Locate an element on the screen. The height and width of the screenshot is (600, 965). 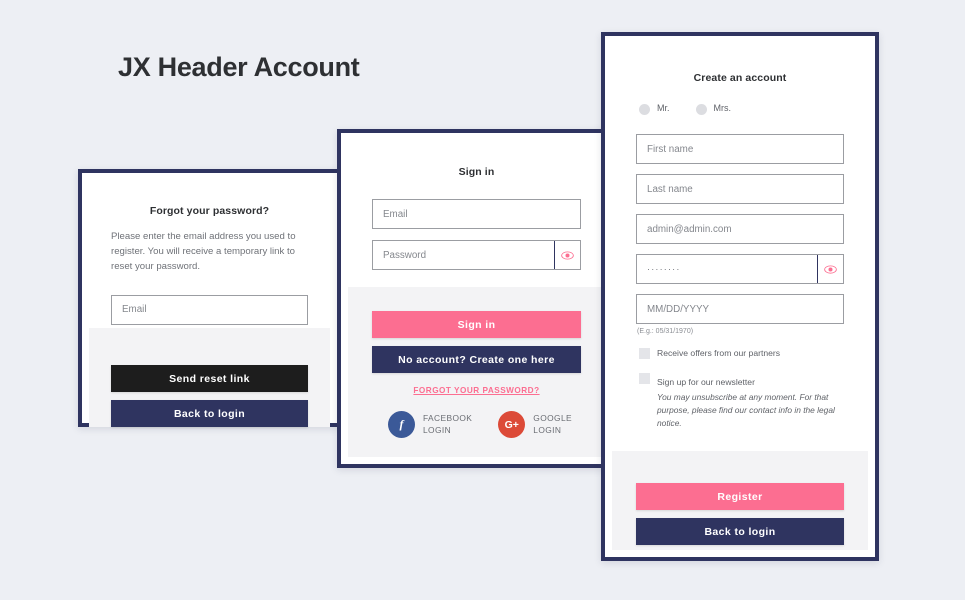
radio-mrs-dot is located at coordinates (701, 109).